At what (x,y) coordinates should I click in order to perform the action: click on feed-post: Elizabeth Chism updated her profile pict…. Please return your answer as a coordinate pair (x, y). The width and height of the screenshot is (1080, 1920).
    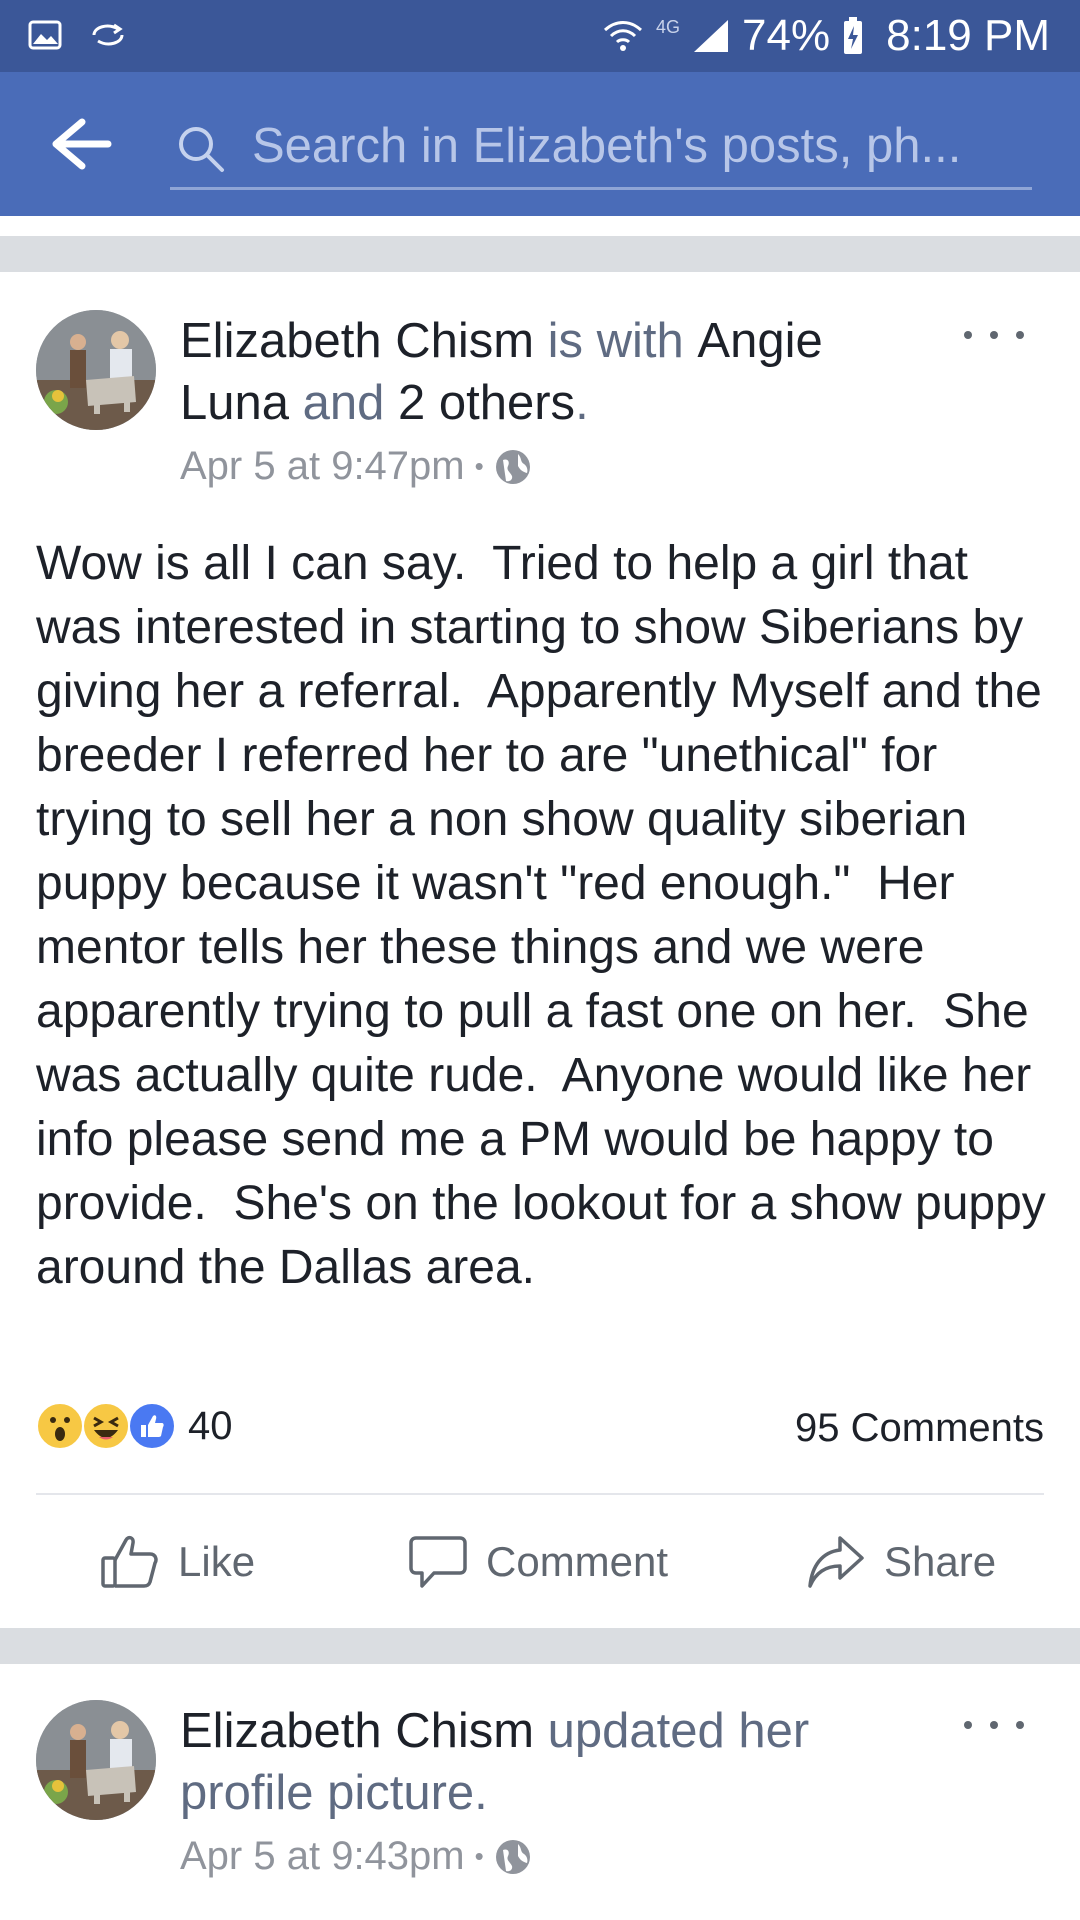
    Looking at the image, I should click on (540, 1792).